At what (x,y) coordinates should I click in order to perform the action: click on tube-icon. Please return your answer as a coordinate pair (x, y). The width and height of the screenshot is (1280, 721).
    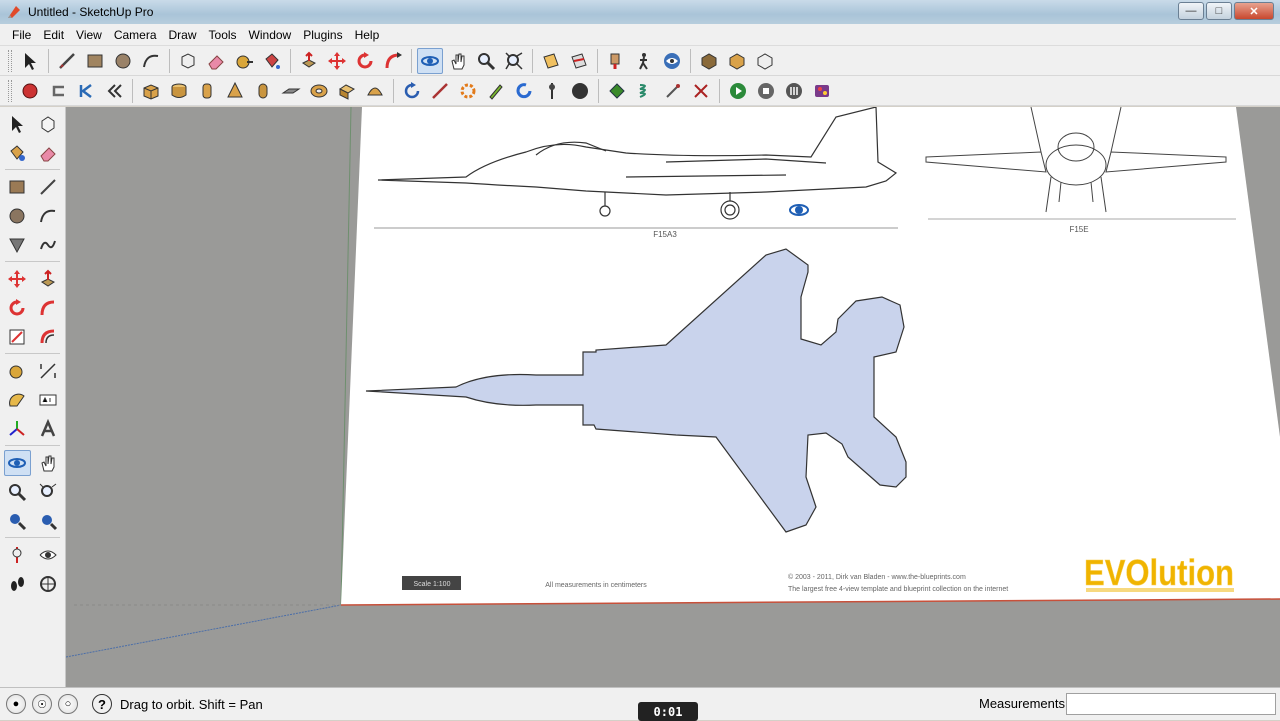
    Looking at the image, I should click on (207, 91).